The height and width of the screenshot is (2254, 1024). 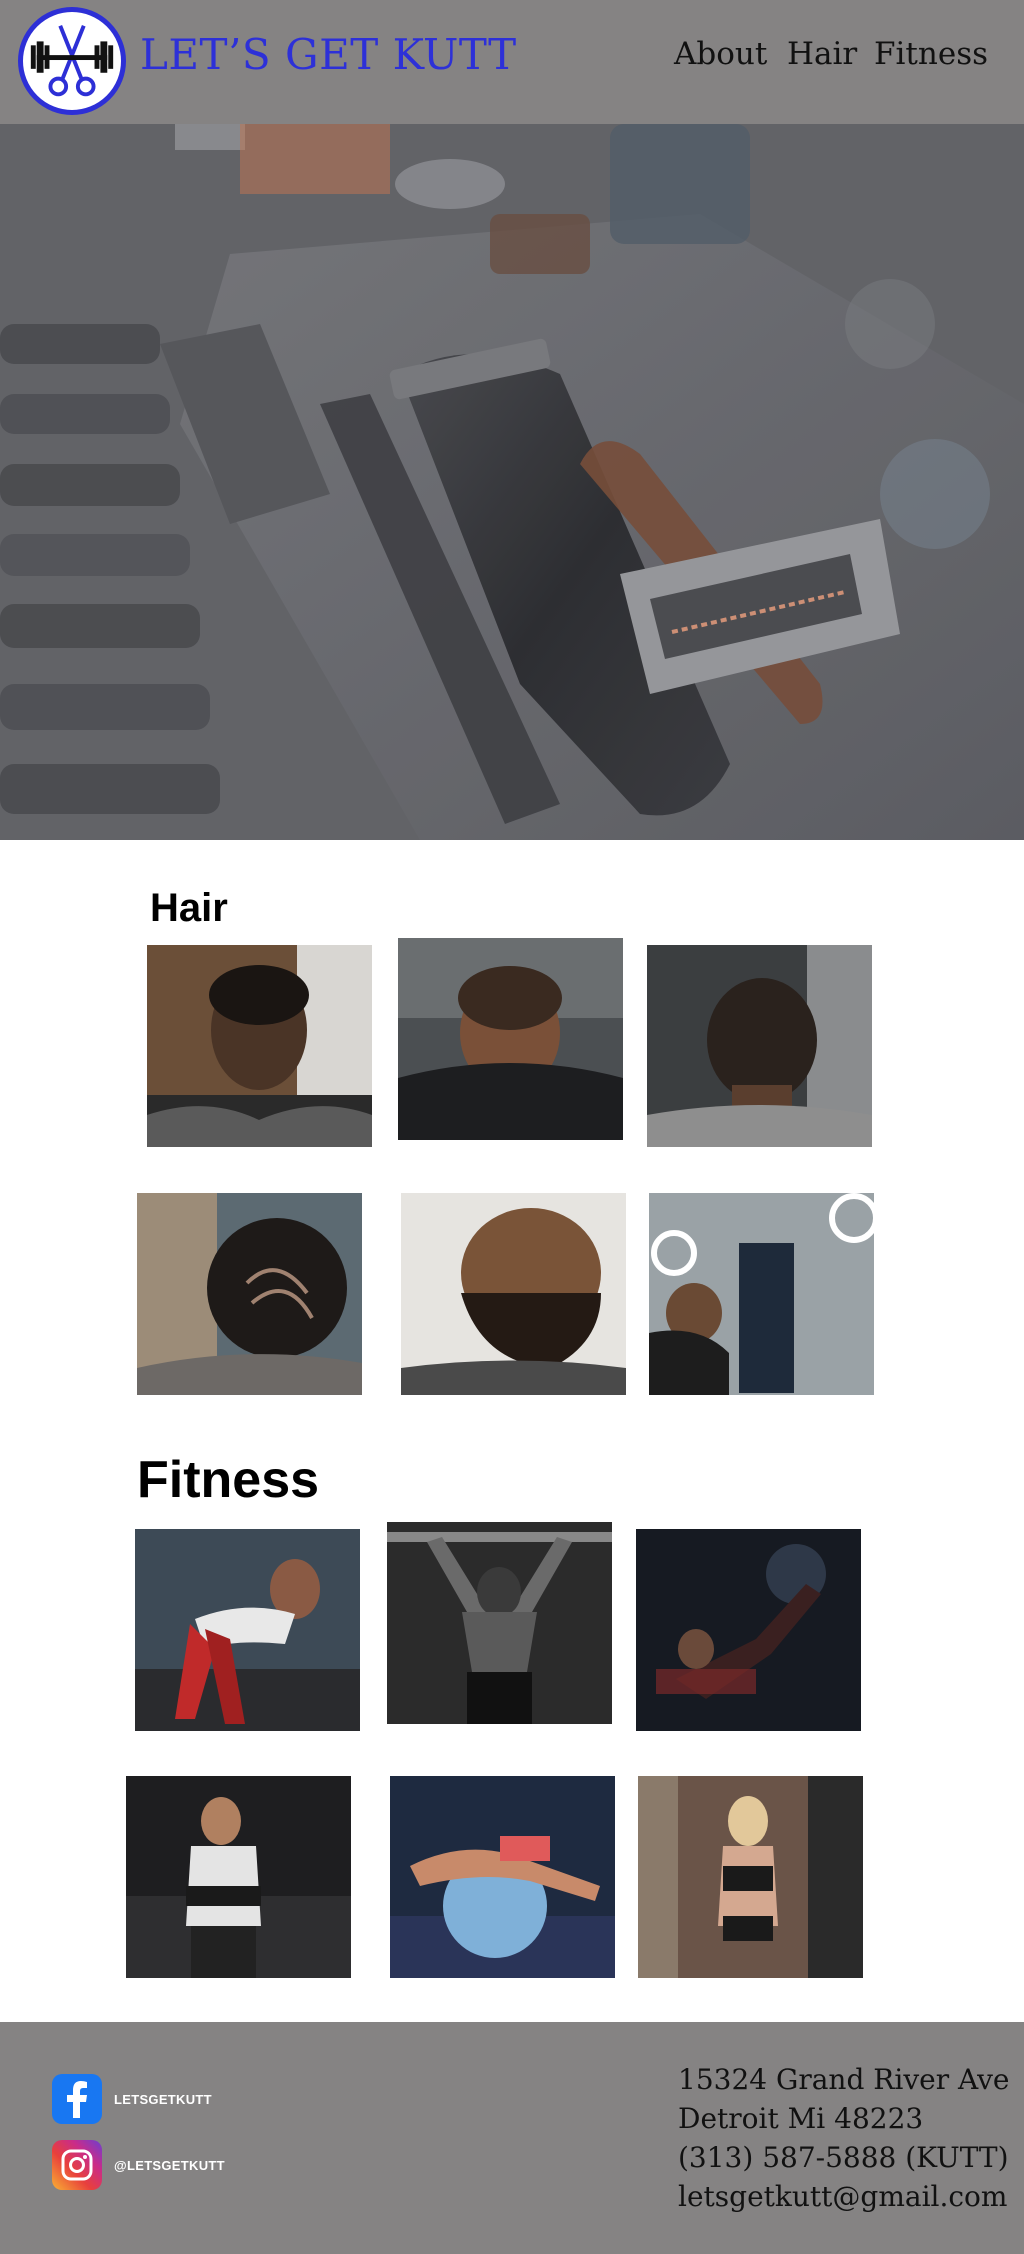 What do you see at coordinates (169, 2165) in the screenshot?
I see `instagram-handle: @LETSGETKUTT` at bounding box center [169, 2165].